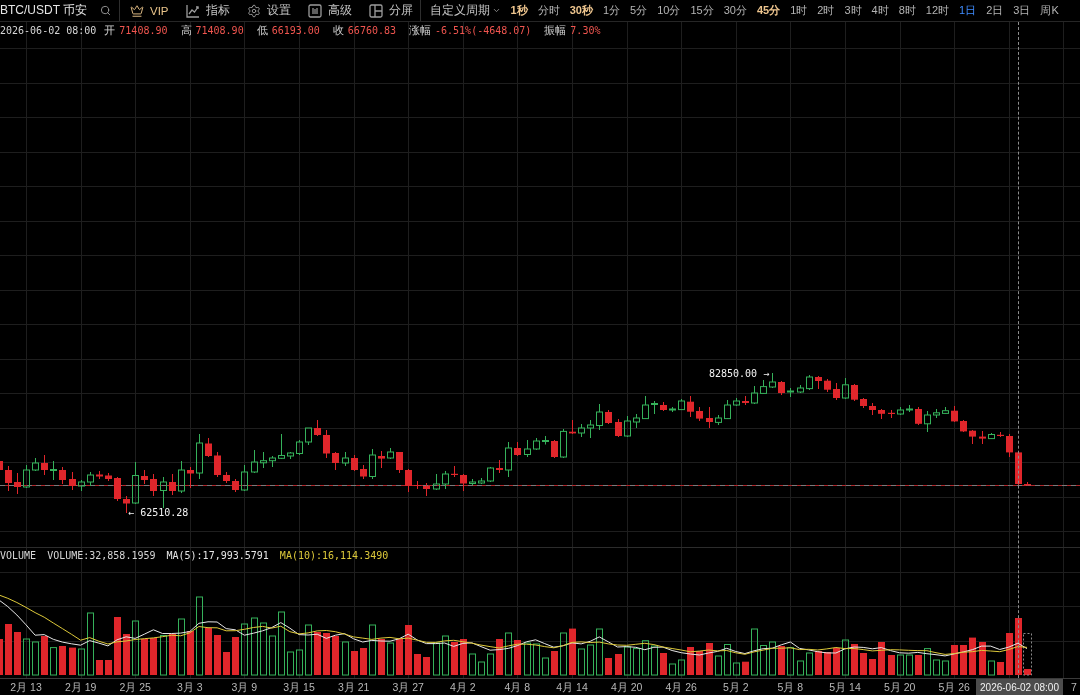 The width and height of the screenshot is (1080, 695). Describe the element at coordinates (1027, 654) in the screenshot. I see `dashed-volume-frame` at that location.